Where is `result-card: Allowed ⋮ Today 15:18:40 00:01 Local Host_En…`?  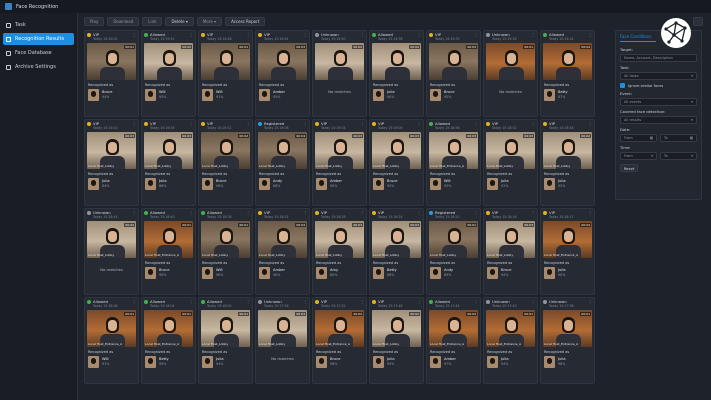 result-card: Allowed ⋮ Today 15:18:40 00:01 Local Host_En… is located at coordinates (168, 251).